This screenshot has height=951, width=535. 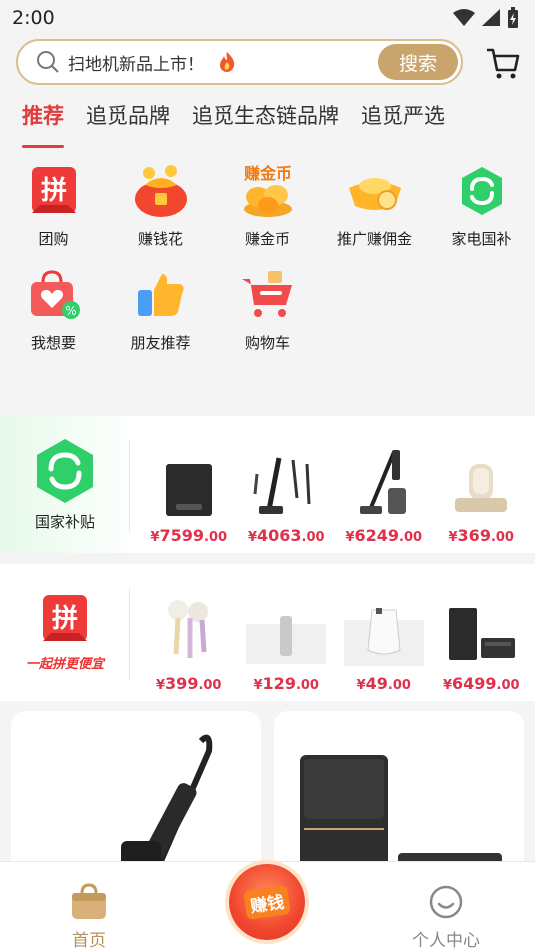 I want to click on home-bag-icon, so click(x=89, y=901).